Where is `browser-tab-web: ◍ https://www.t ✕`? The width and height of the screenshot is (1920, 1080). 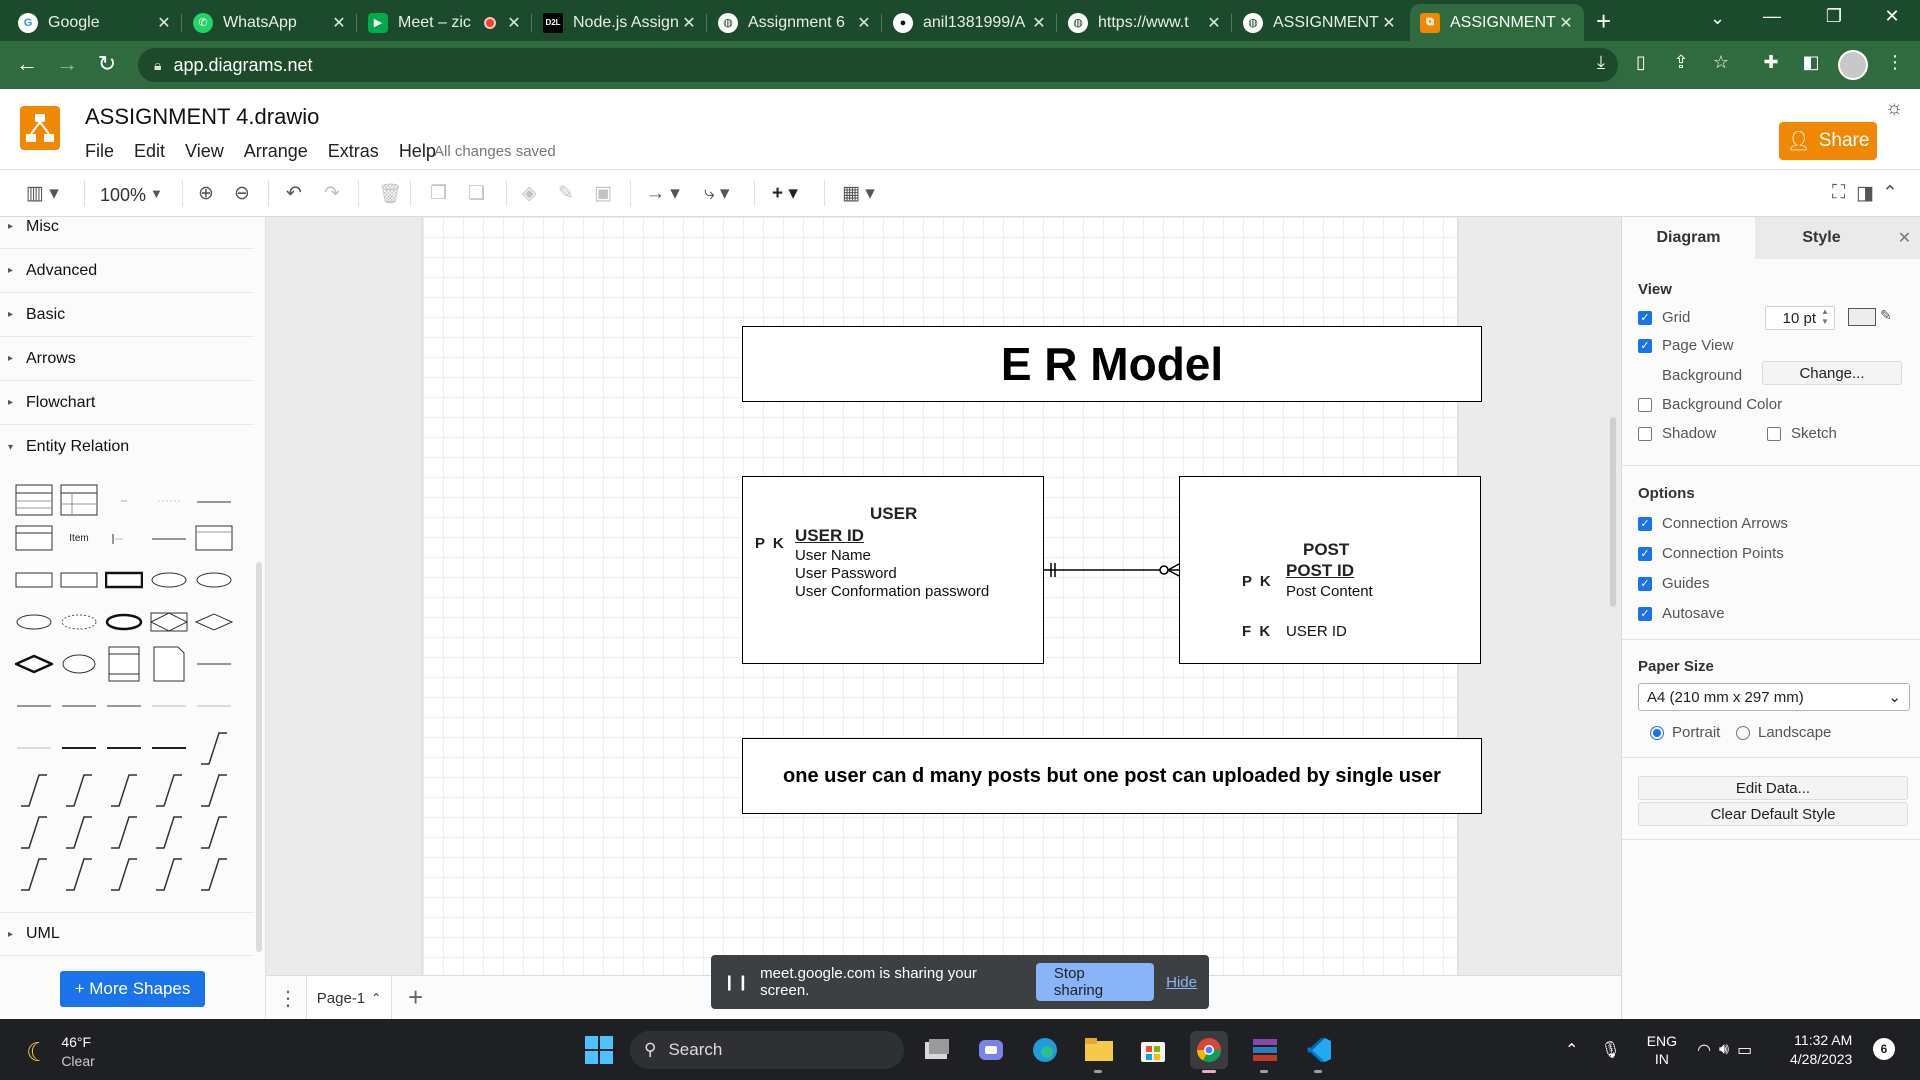 browser-tab-web: ◍ https://www.t ✕ is located at coordinates (1145, 22).